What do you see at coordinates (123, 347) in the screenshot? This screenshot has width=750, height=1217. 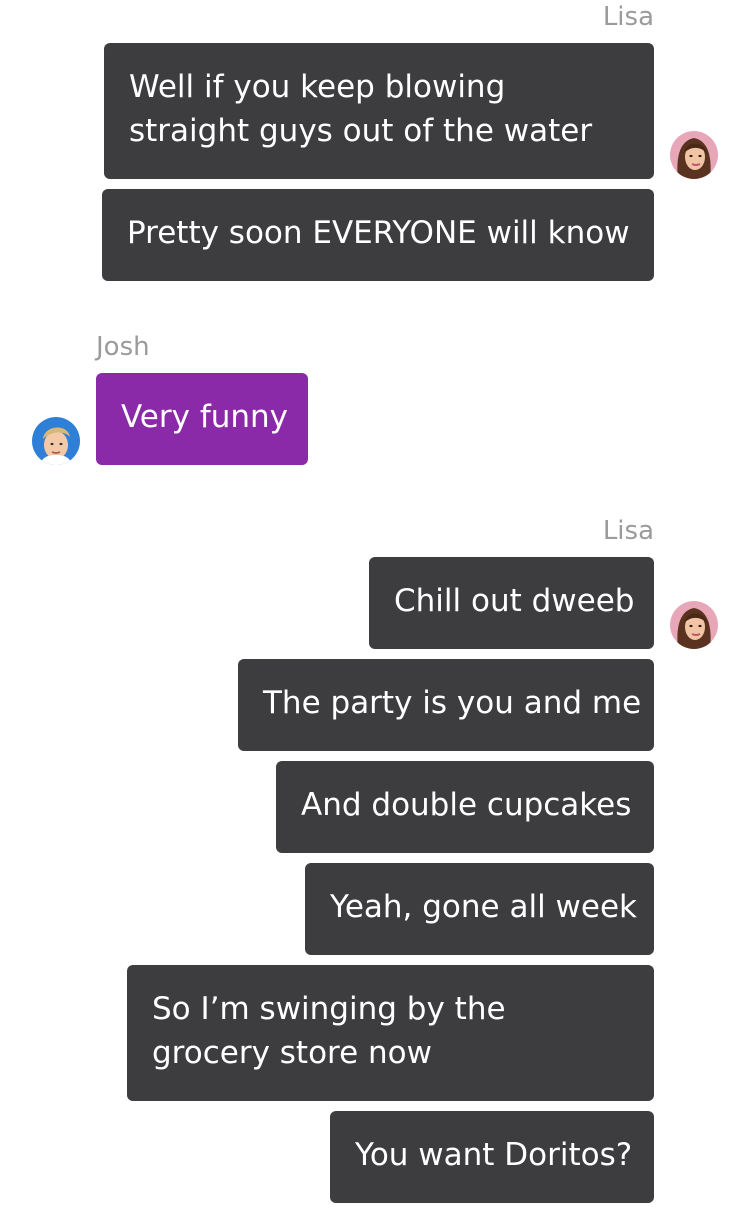 I see `sender-name: Josh` at bounding box center [123, 347].